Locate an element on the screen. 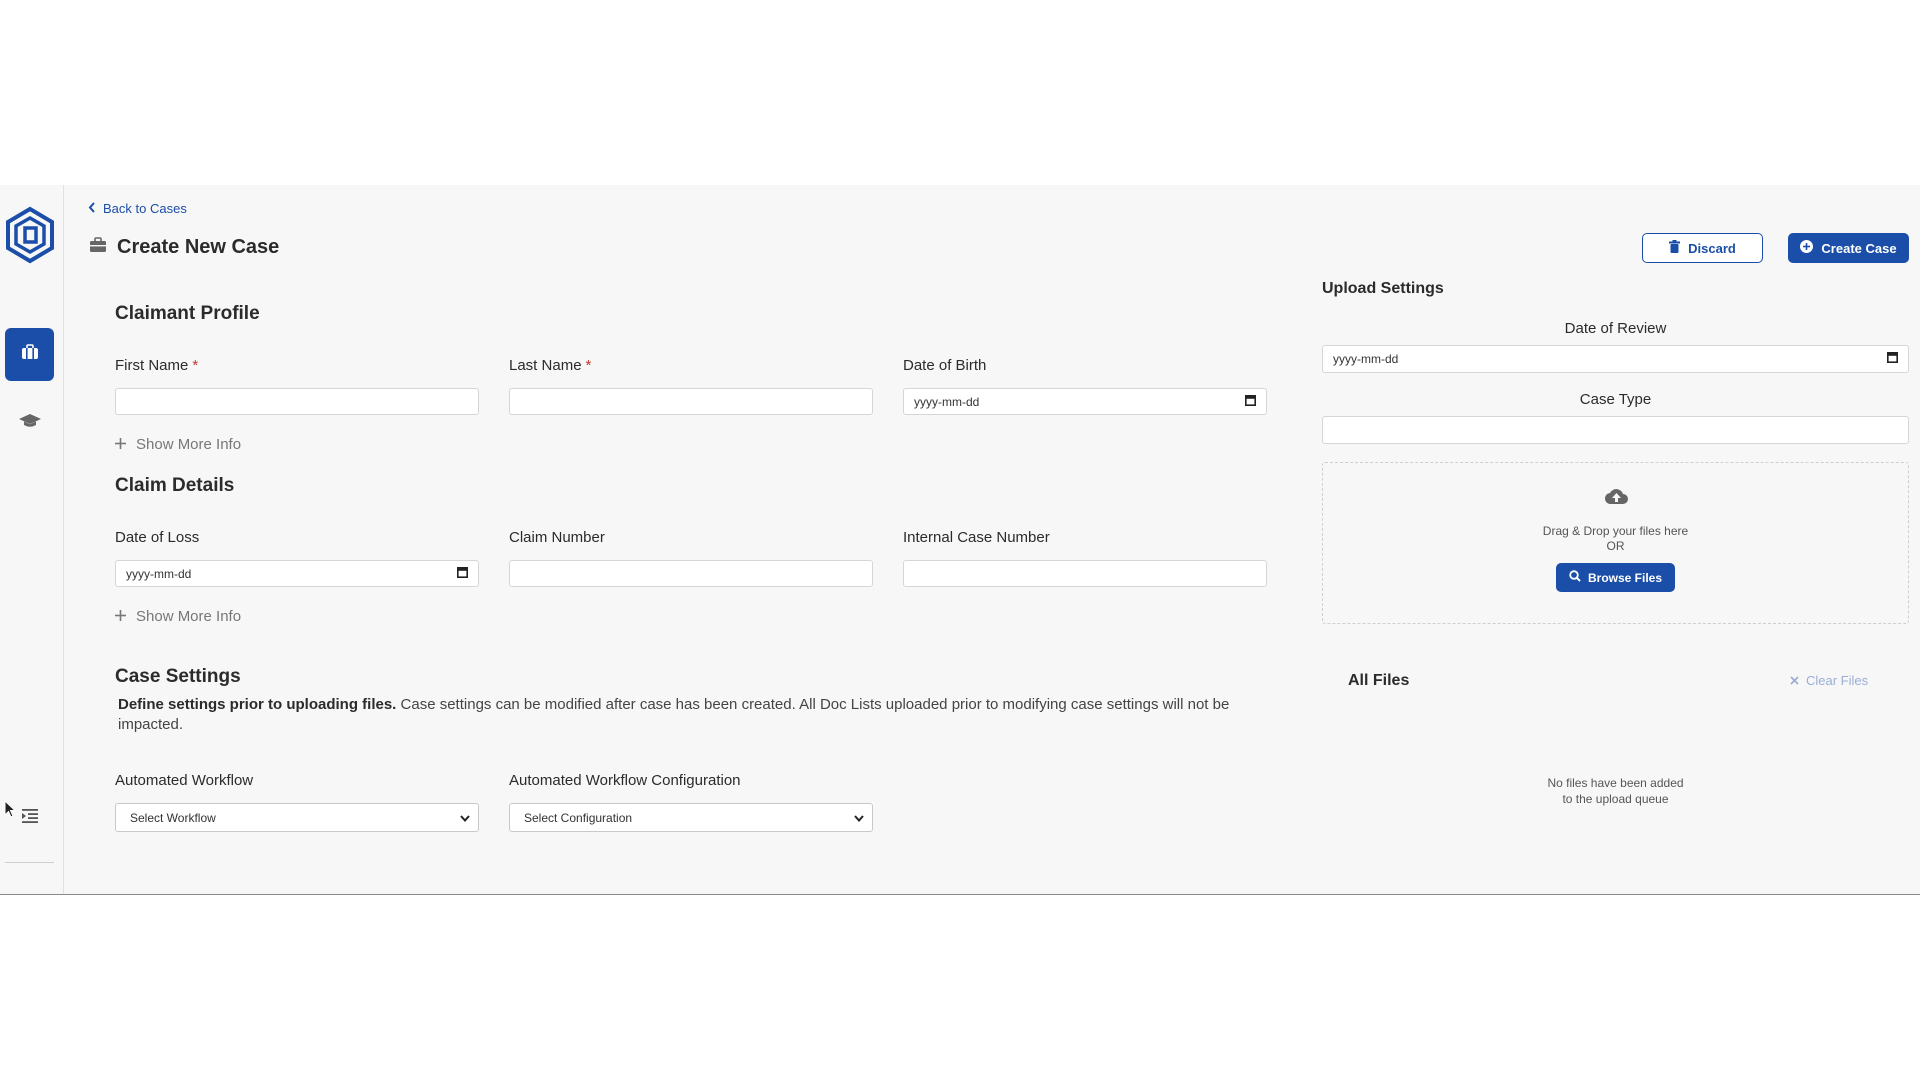 The image size is (1920, 1080). automated-workflow-select: Select Workflow is located at coordinates (297, 817).